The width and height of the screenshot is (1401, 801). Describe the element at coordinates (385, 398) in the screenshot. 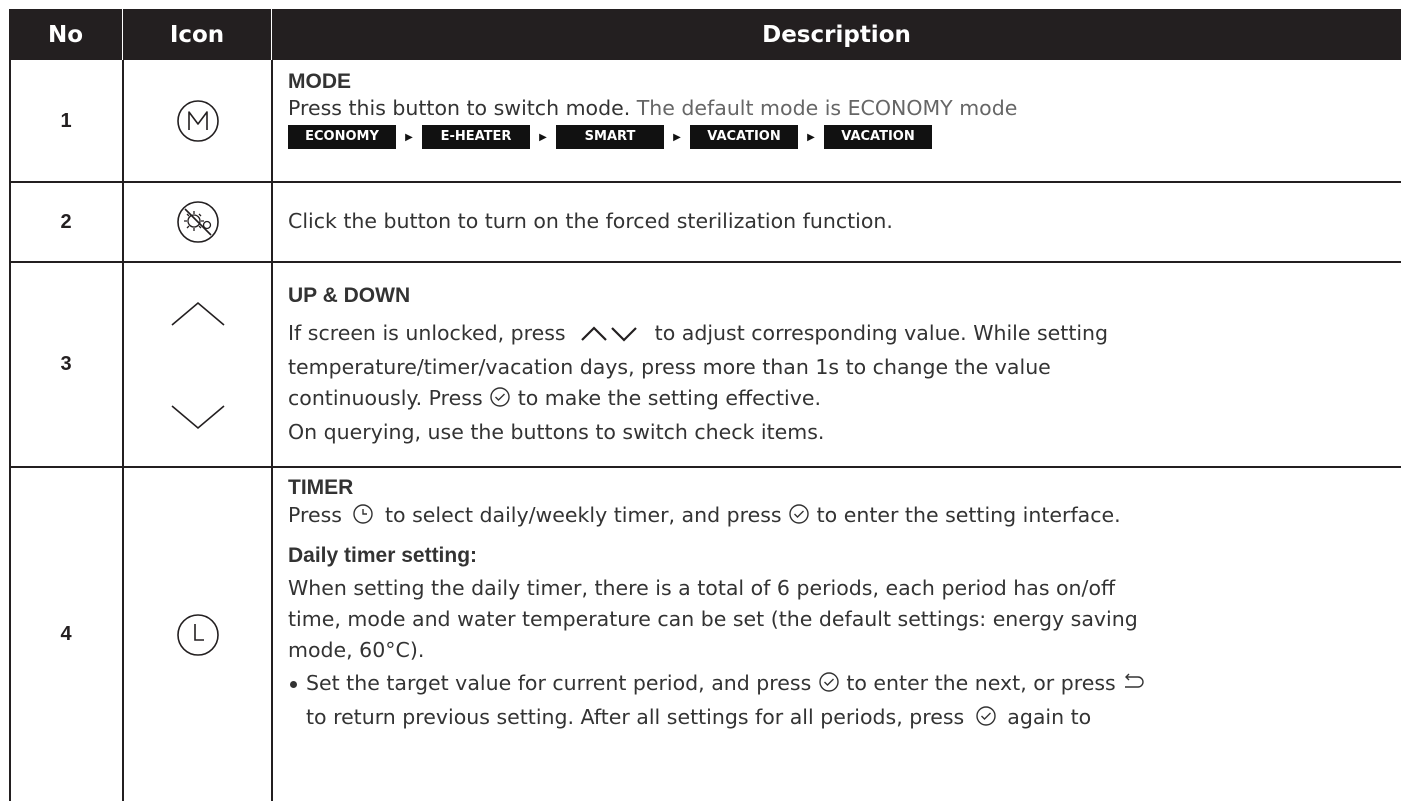

I see `text: continuously. Press` at that location.